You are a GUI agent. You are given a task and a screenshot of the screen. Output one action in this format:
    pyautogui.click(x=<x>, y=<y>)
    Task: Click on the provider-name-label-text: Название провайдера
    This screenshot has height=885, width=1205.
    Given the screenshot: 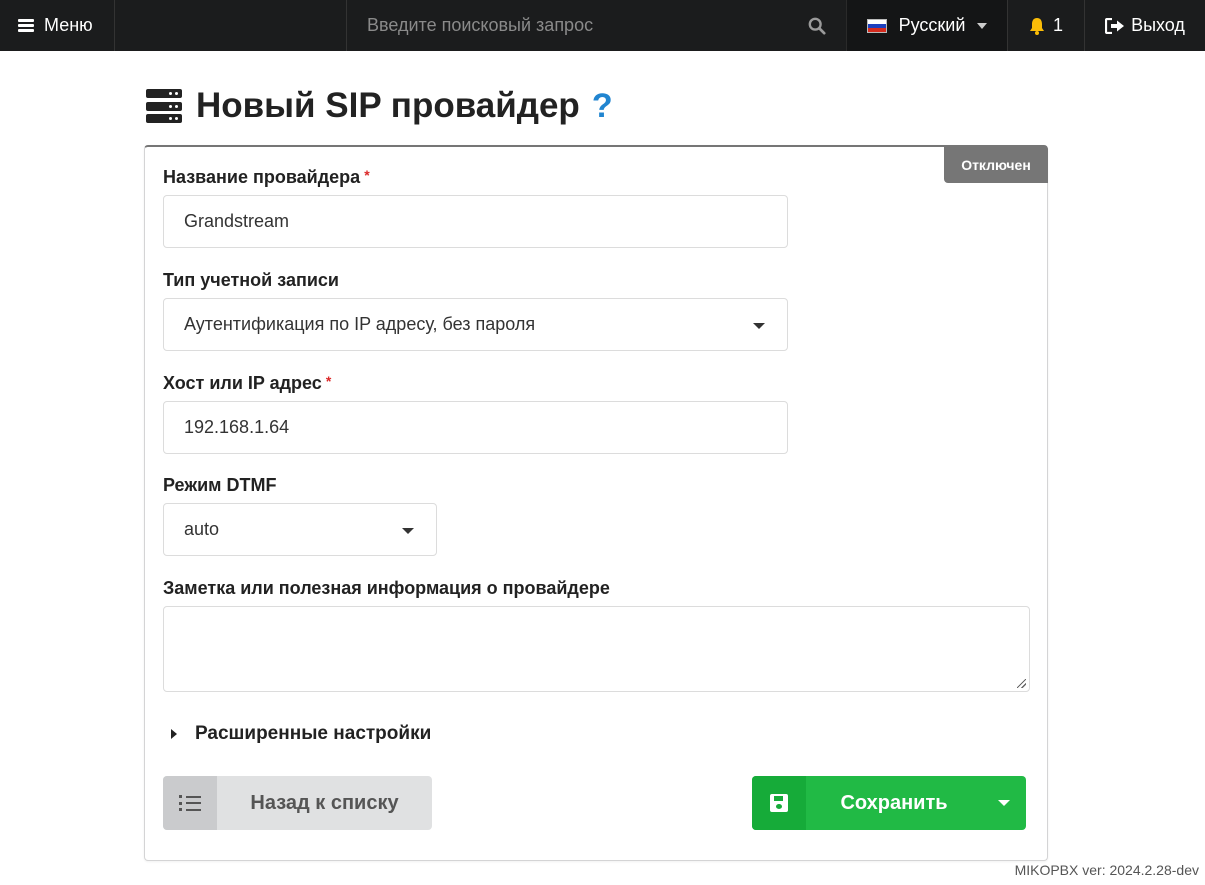 What is the action you would take?
    pyautogui.click(x=262, y=177)
    